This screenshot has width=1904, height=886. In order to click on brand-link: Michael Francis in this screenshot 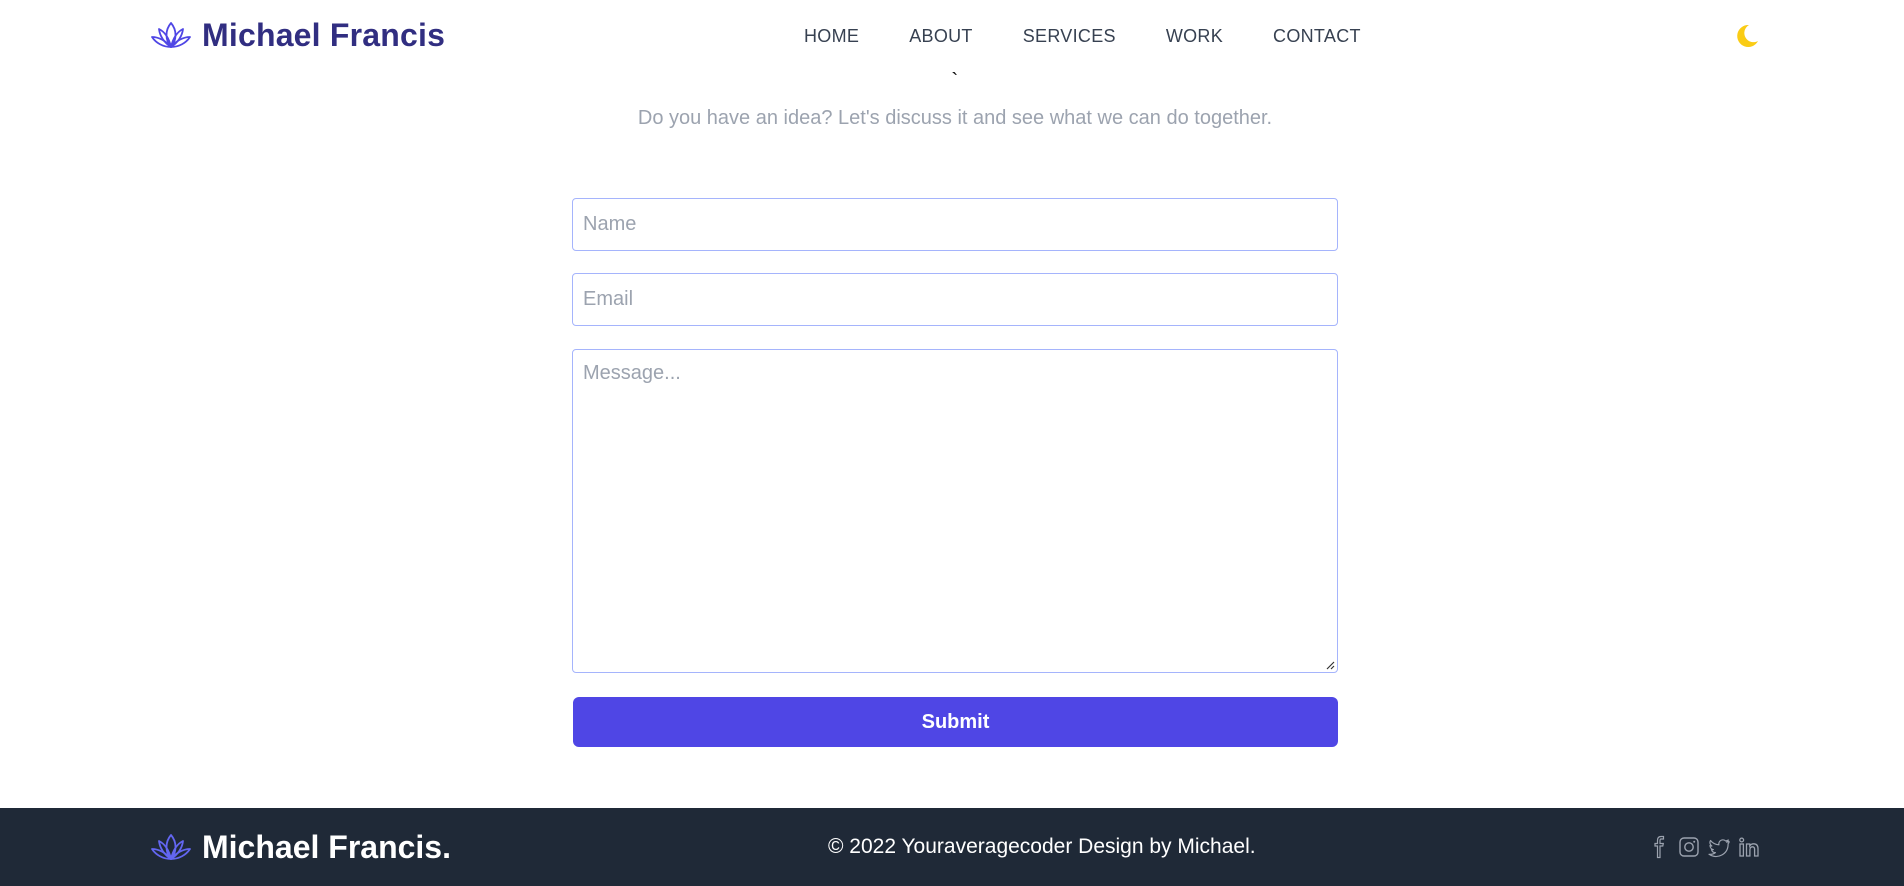, I will do `click(297, 35)`.